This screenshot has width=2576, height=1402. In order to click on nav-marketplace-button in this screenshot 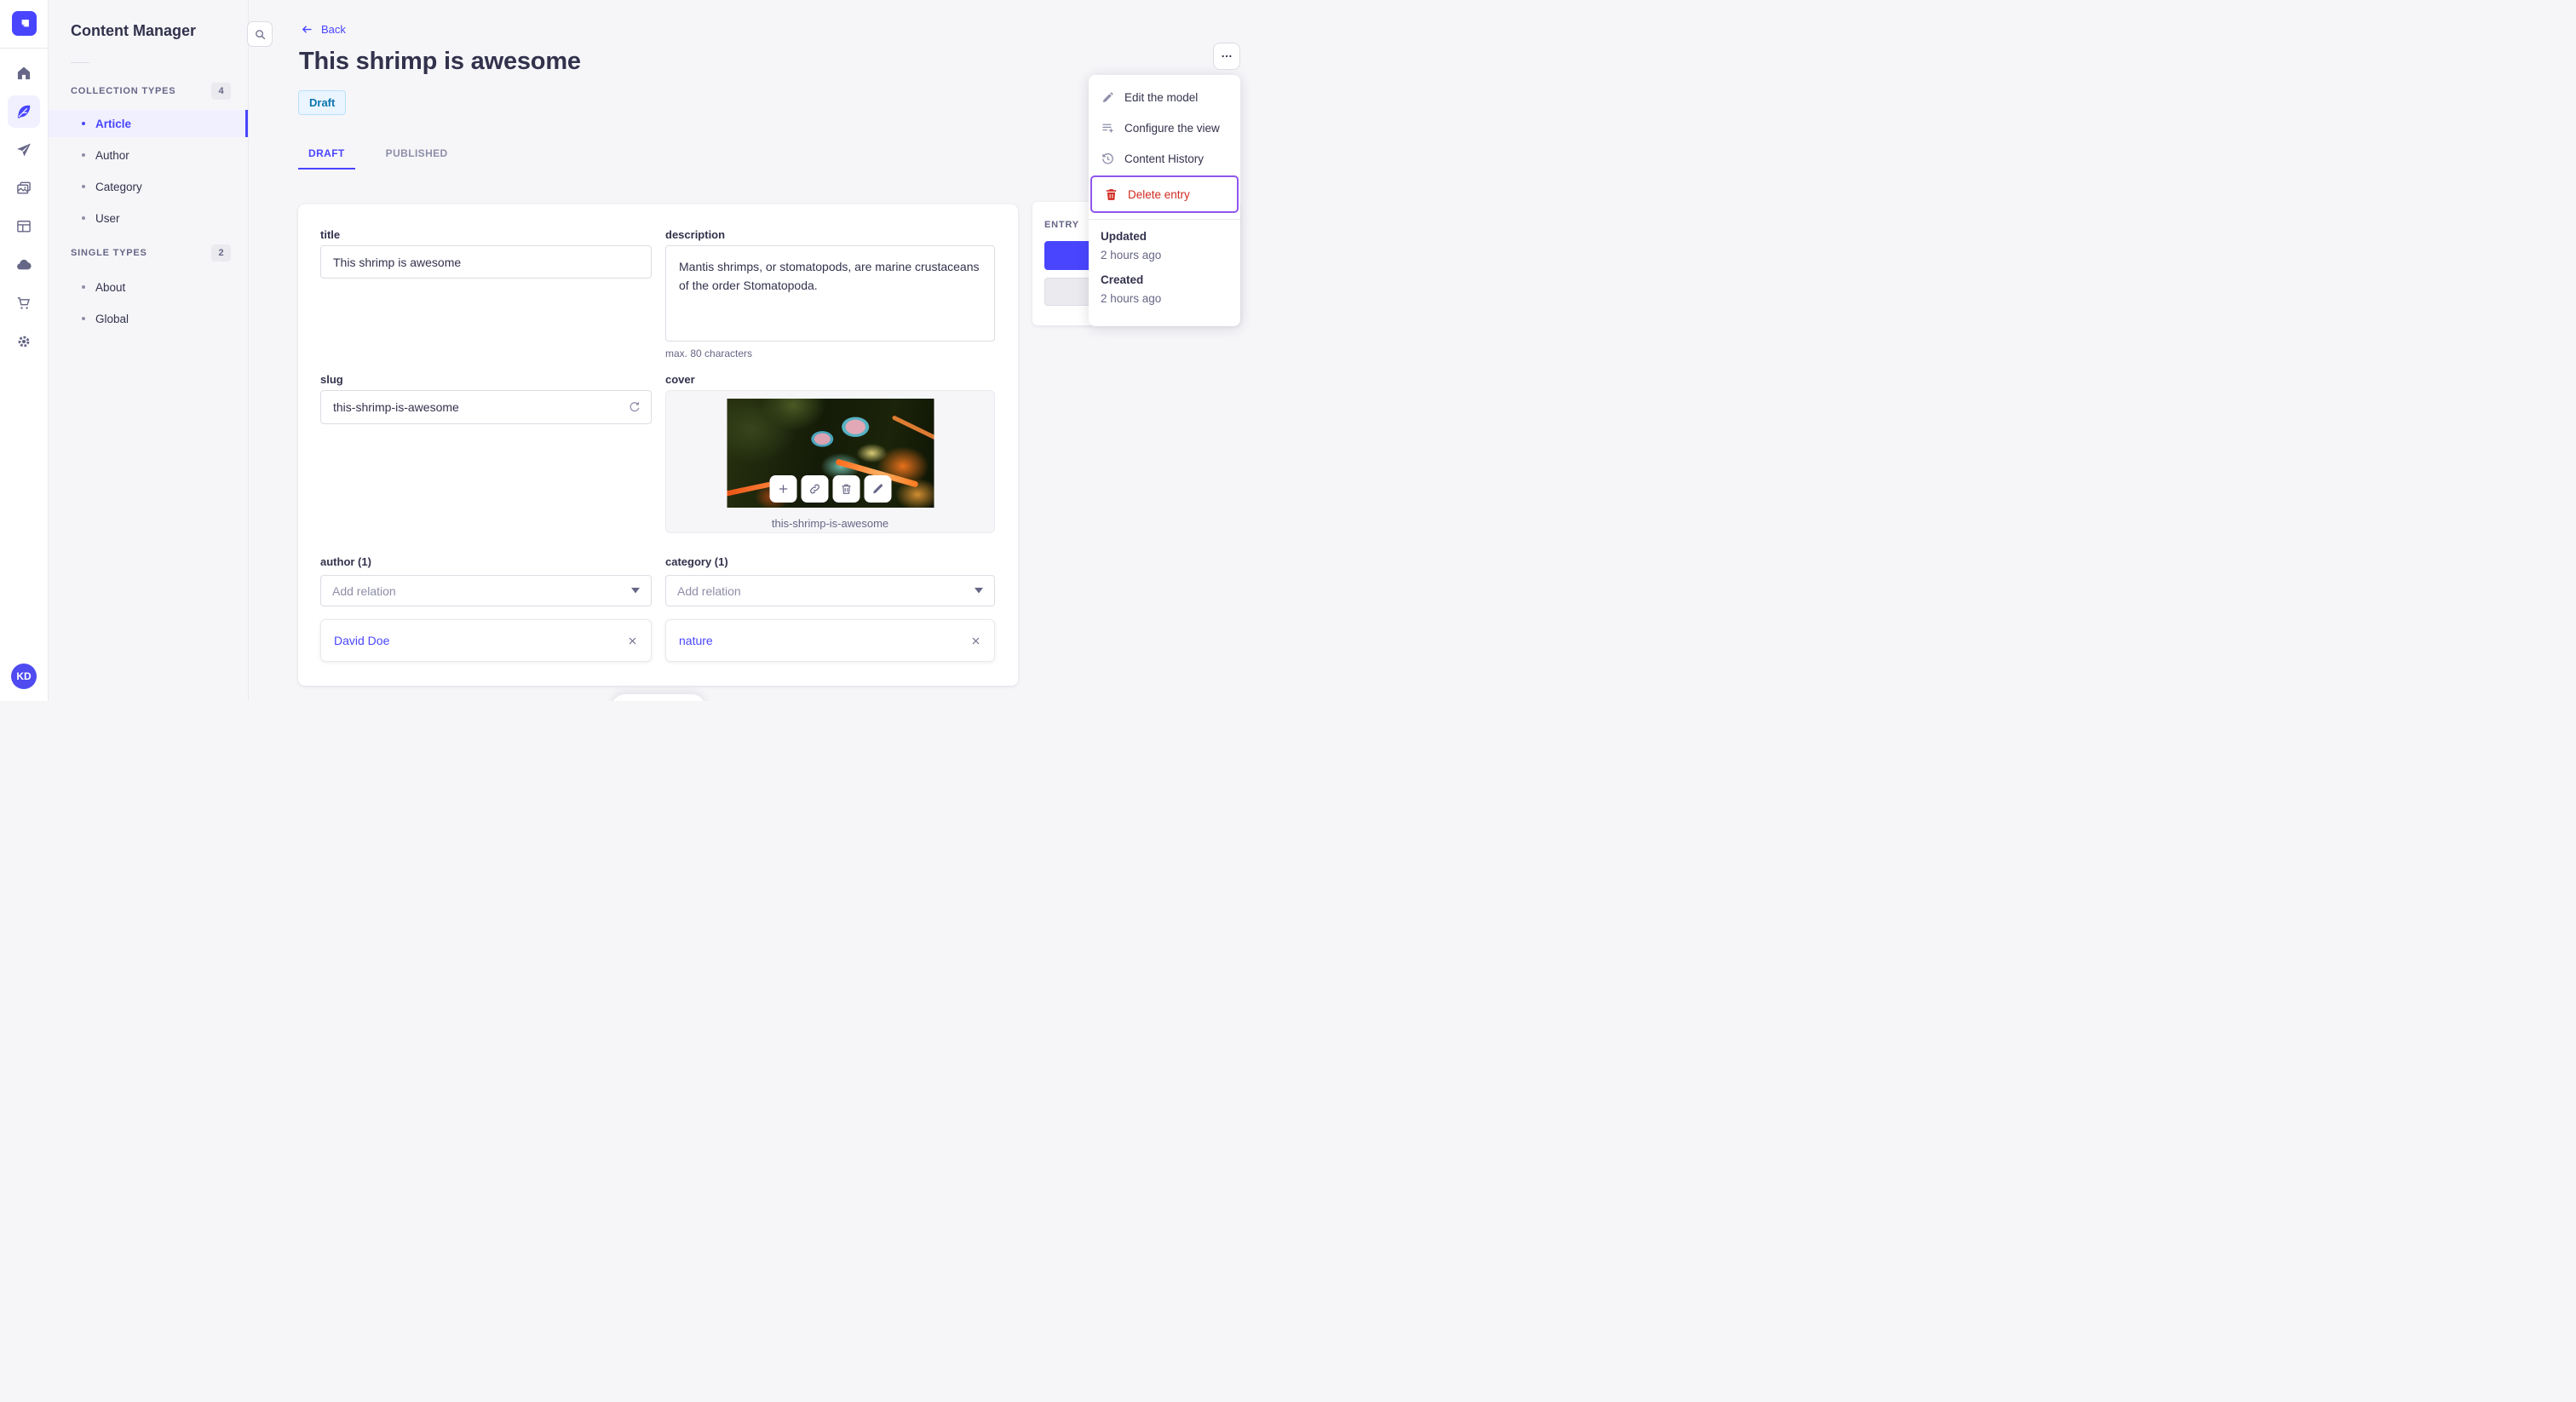, I will do `click(24, 303)`.